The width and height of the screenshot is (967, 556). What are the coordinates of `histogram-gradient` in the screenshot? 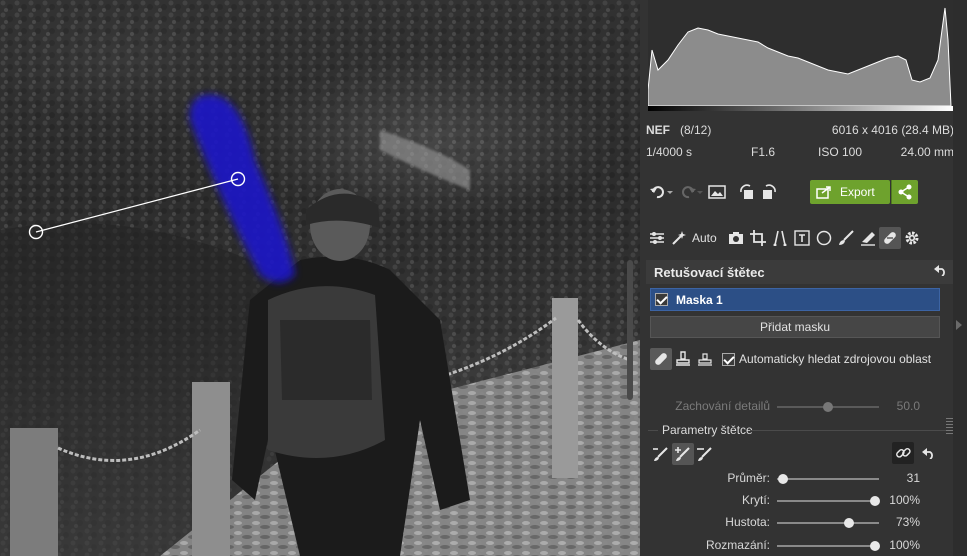 It's located at (801, 108).